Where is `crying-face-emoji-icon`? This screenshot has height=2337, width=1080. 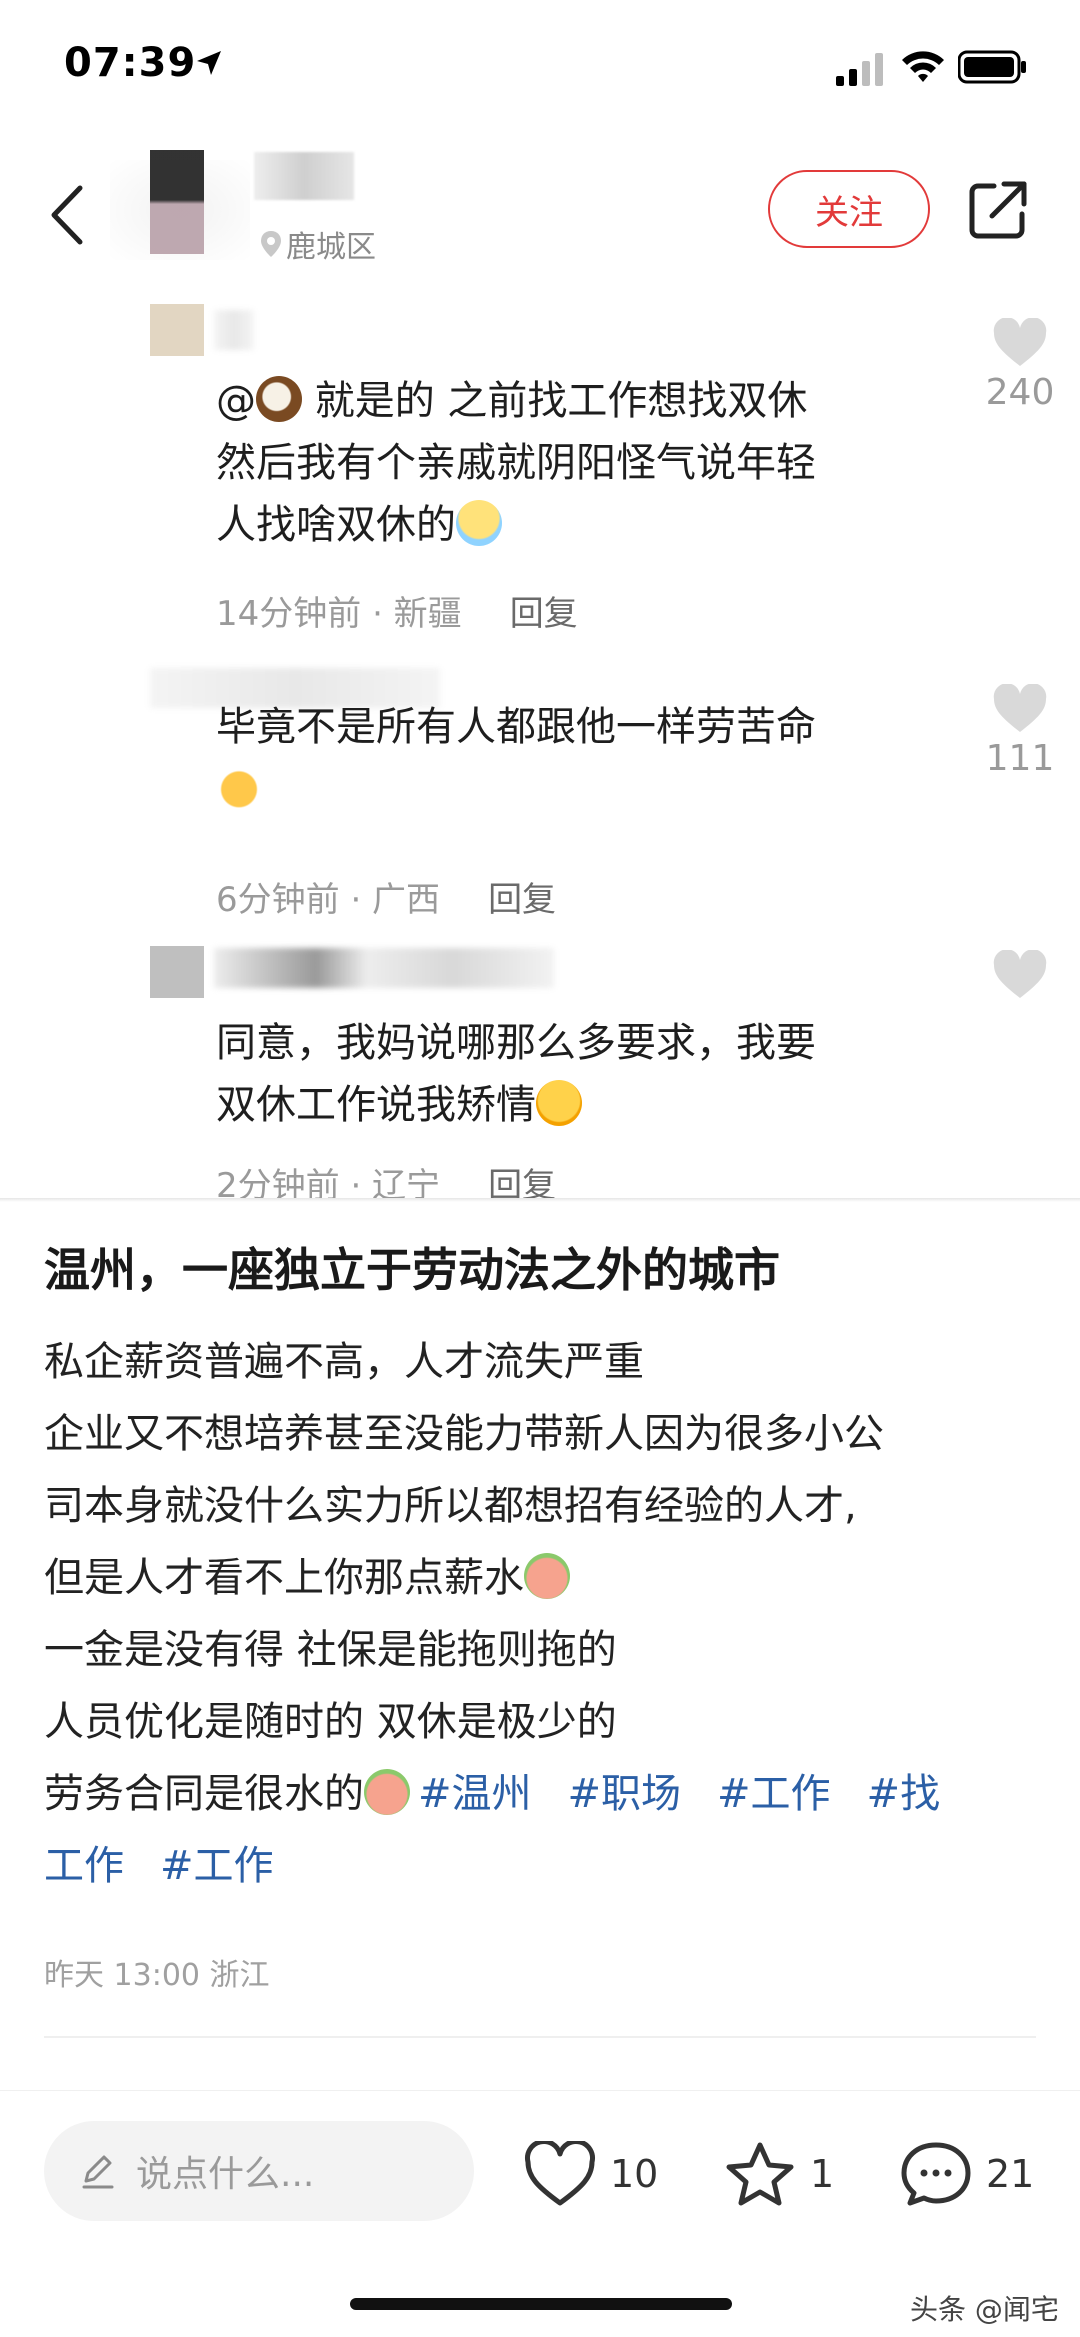
crying-face-emoji-icon is located at coordinates (559, 1103).